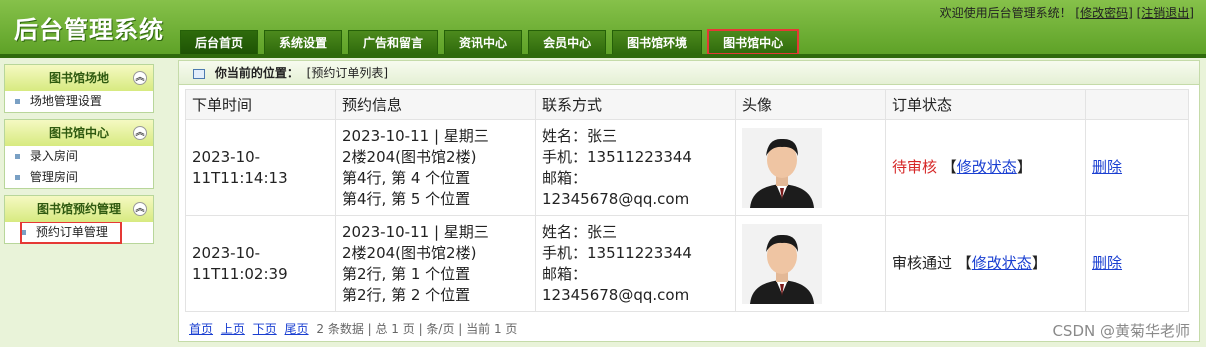 Image resolution: width=1206 pixels, height=347 pixels. Describe the element at coordinates (393, 42) in the screenshot. I see `tab-ads-messages: 广告和留言` at that location.